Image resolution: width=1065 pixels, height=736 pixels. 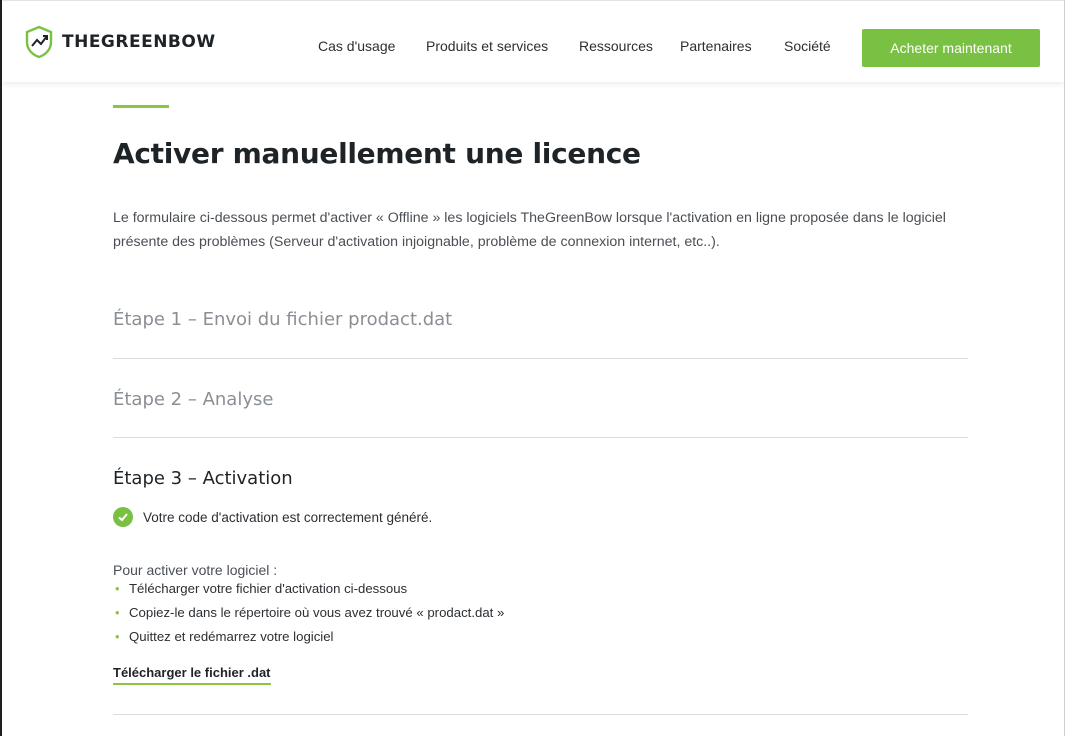 I want to click on step-3-title: Étape 3 – Activation, so click(x=203, y=478).